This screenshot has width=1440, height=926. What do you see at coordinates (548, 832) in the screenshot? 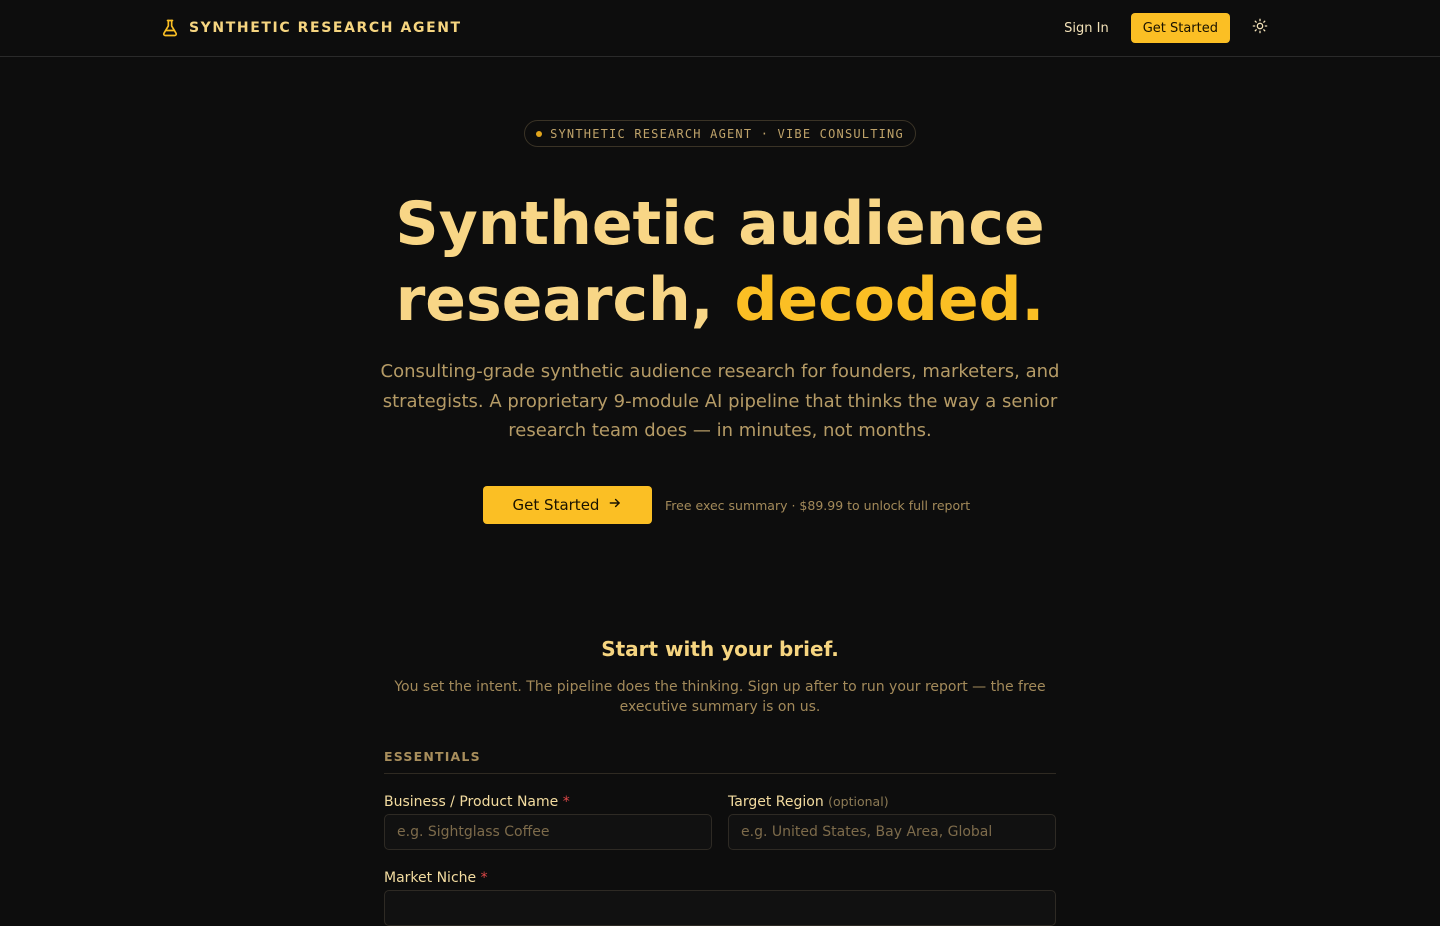
I see `business-name-input` at bounding box center [548, 832].